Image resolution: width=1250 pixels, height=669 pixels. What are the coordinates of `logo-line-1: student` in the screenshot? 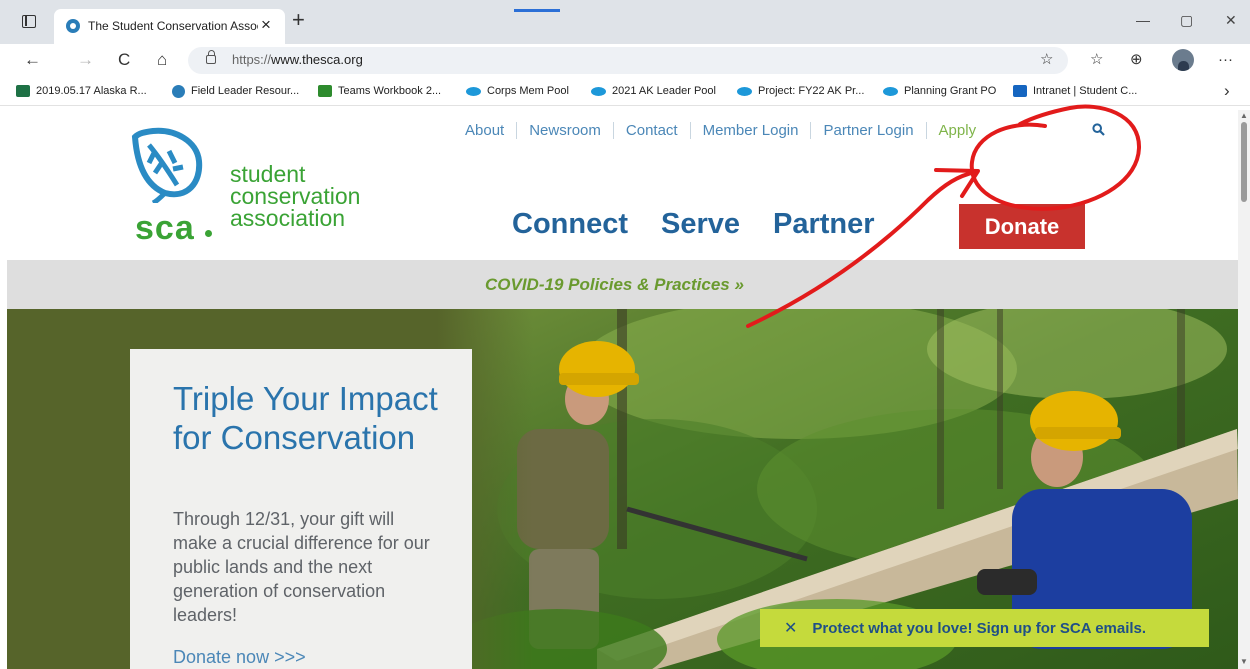 It's located at (268, 174).